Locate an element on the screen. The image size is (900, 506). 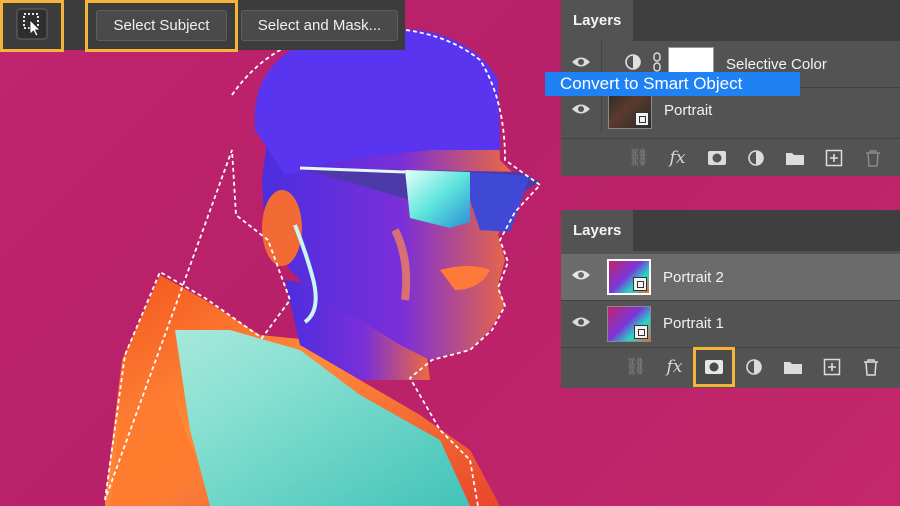
quick-selection-tool-icon is located at coordinates (32, 26).